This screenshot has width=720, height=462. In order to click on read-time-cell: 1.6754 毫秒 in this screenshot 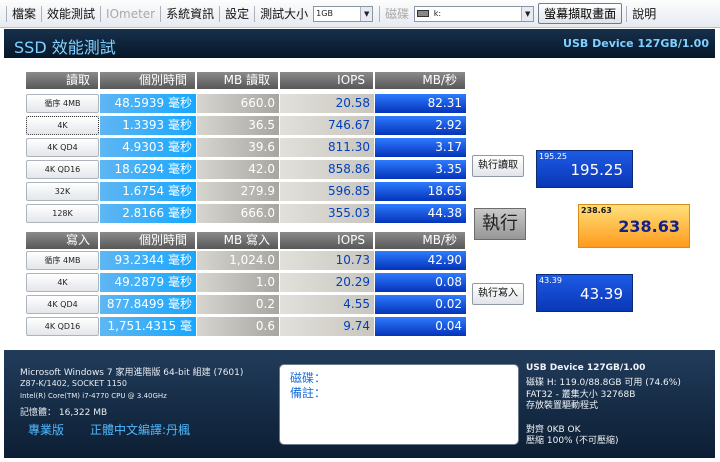, I will do `click(148, 191)`.